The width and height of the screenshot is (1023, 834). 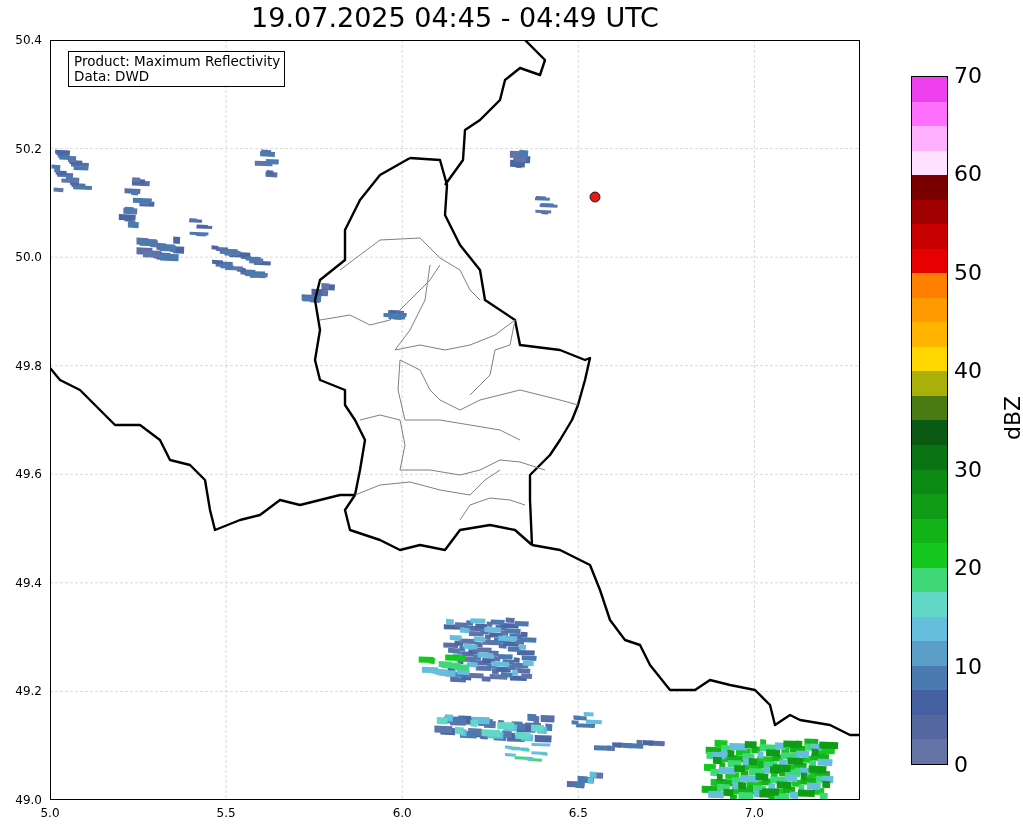 What do you see at coordinates (968, 469) in the screenshot?
I see `colorbar-tick-label: 30` at bounding box center [968, 469].